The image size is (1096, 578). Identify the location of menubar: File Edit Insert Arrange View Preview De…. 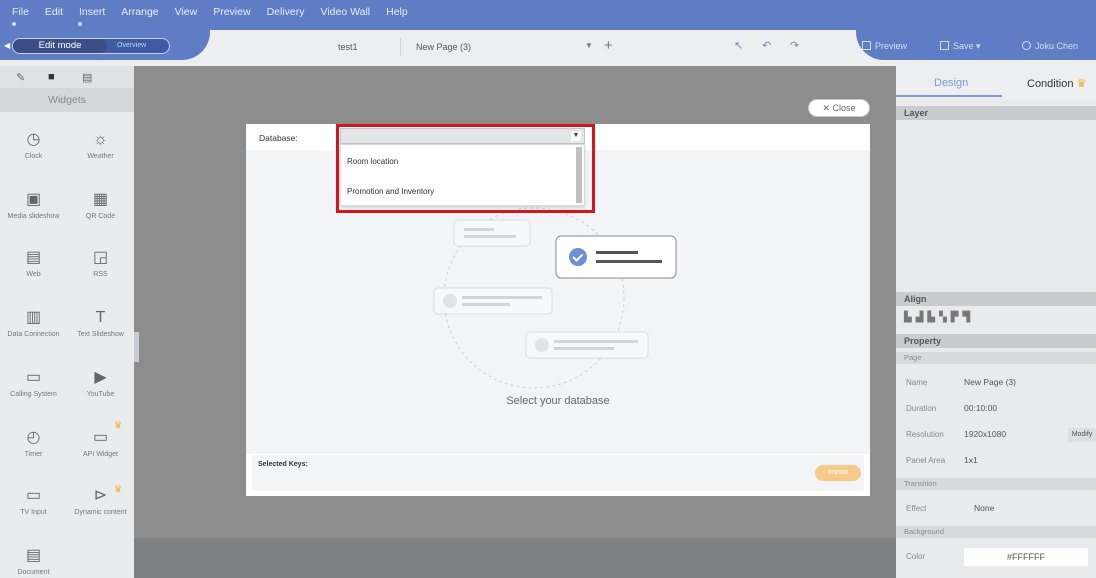
(548, 15).